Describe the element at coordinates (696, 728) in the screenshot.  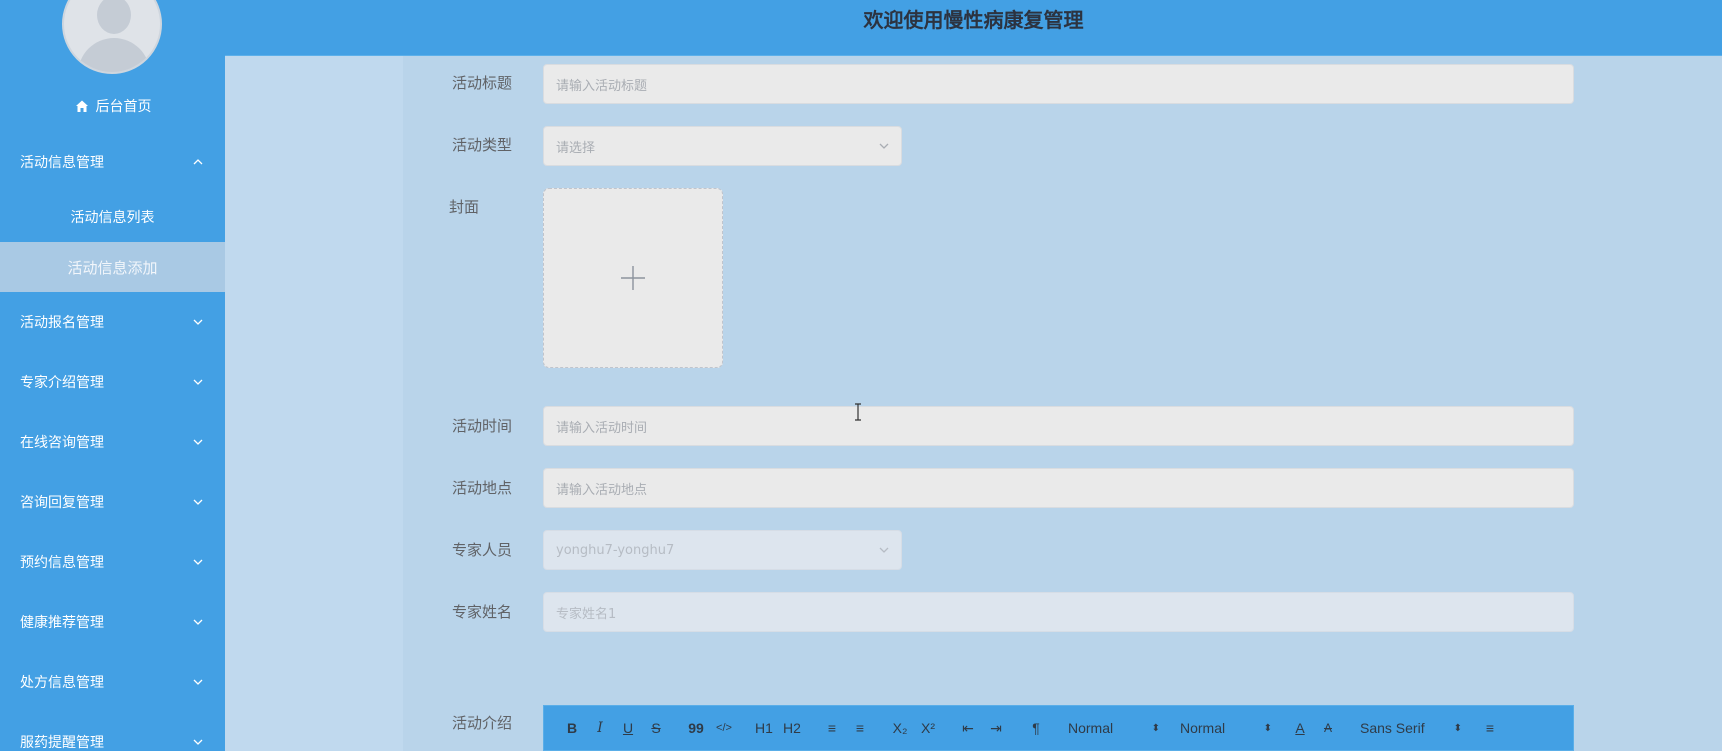
I see `blockquote-button: 99` at that location.